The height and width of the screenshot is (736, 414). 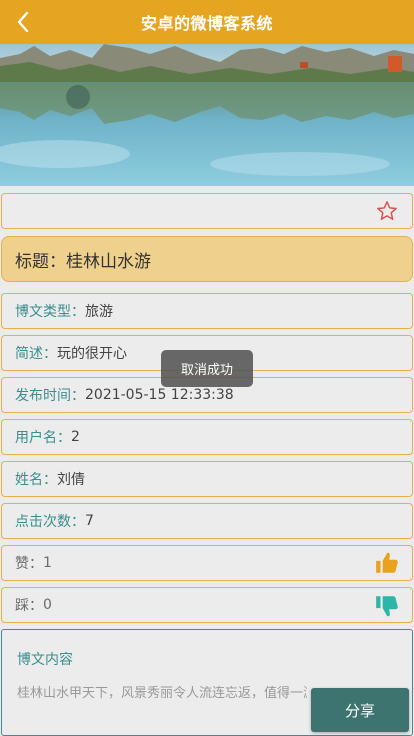 What do you see at coordinates (207, 605) in the screenshot?
I see `dislike-row: 踩： 0` at bounding box center [207, 605].